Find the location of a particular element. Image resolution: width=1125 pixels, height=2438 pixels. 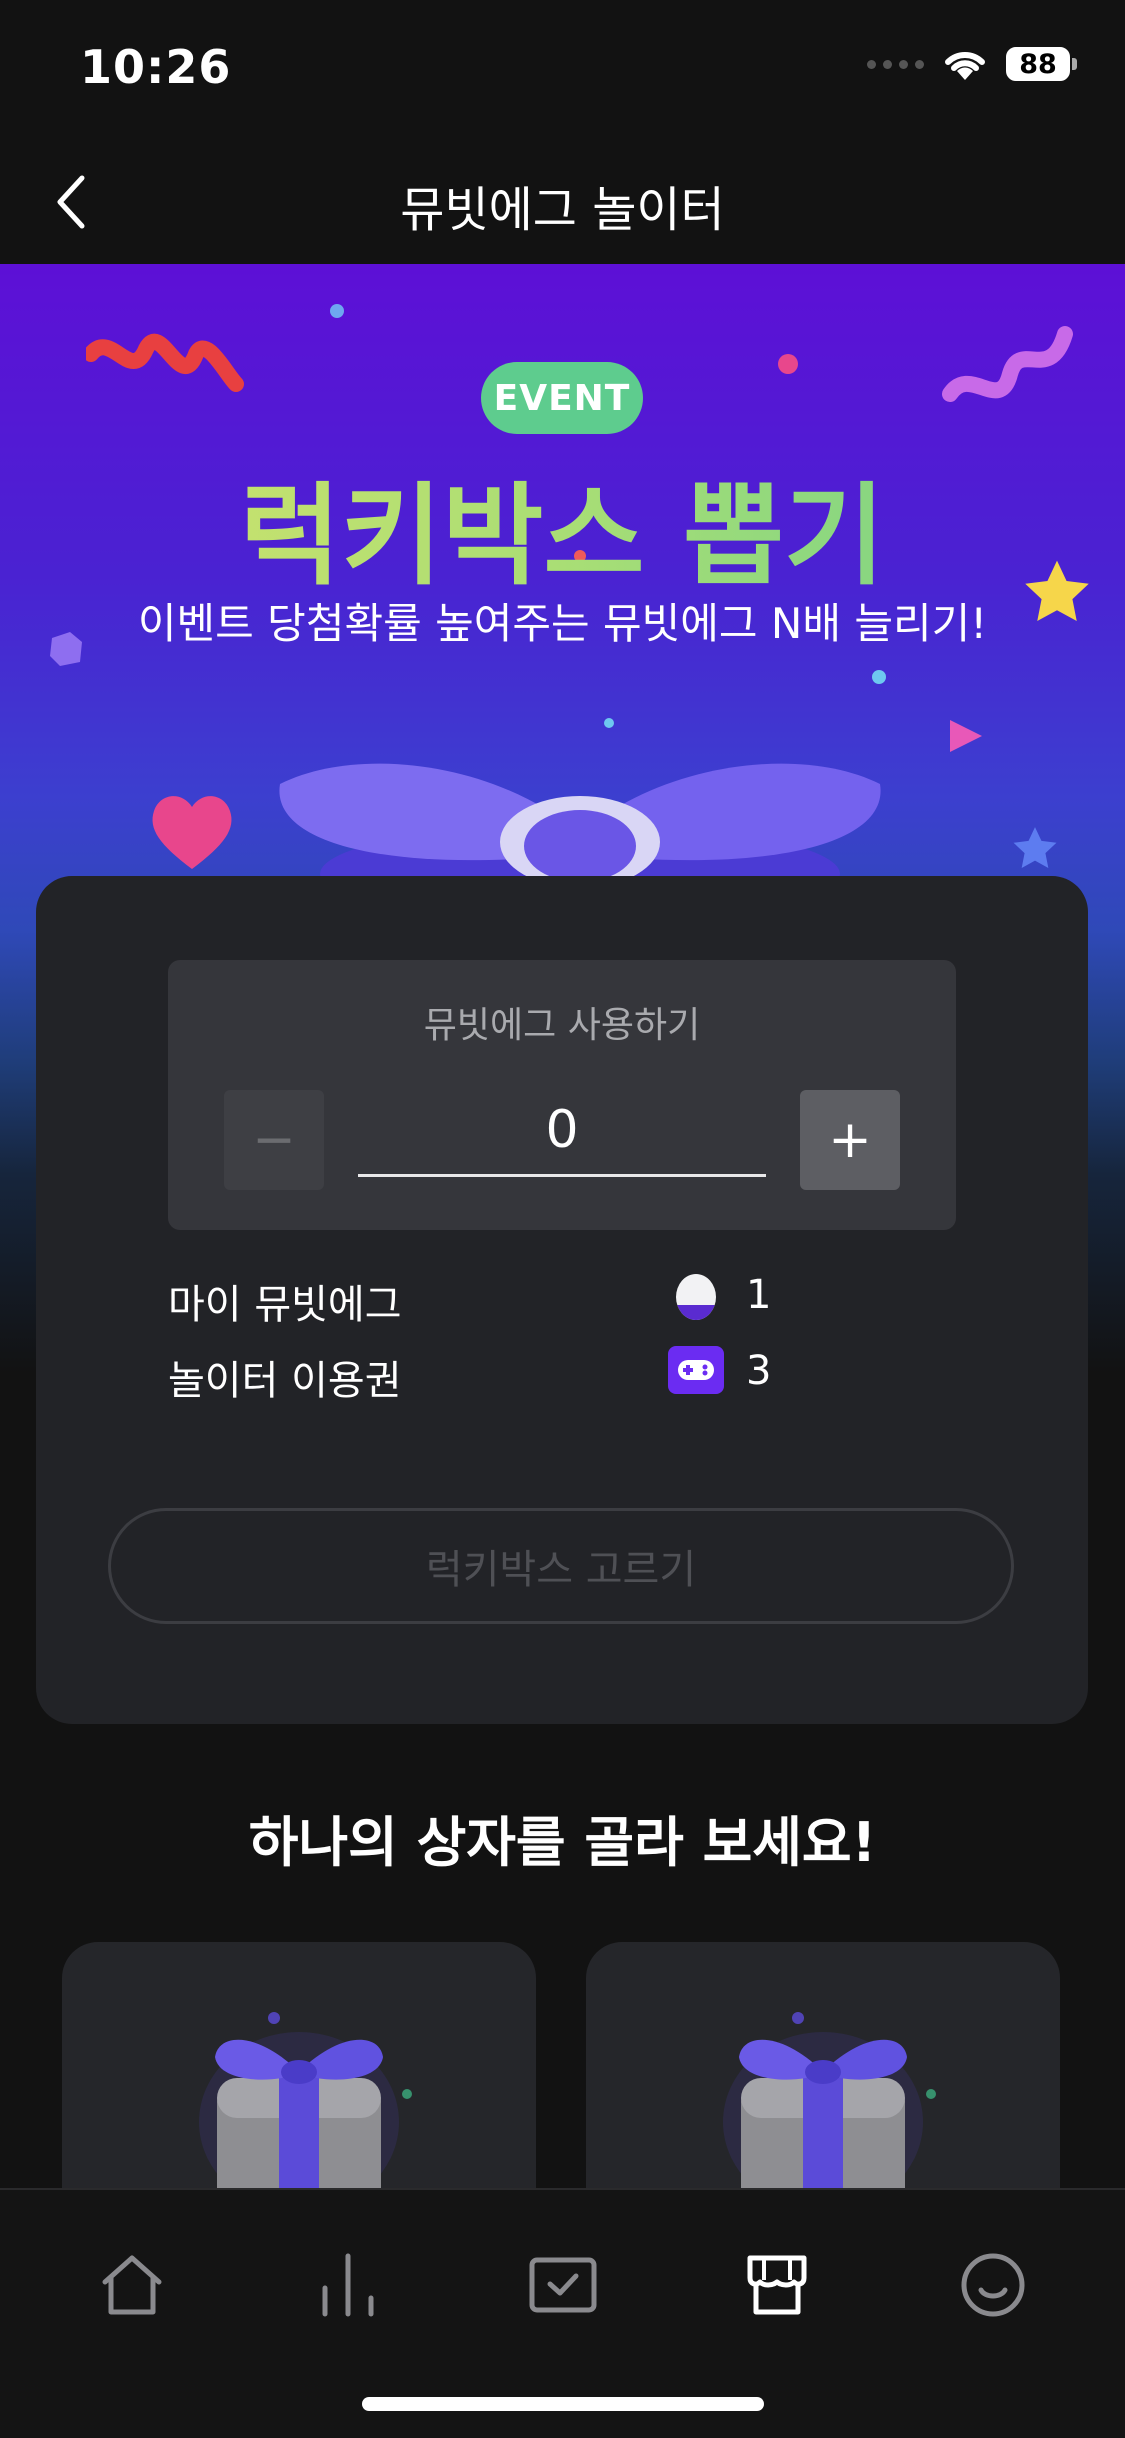

ticket-row: 놀이터 이용권 3 is located at coordinates (548, 1373).